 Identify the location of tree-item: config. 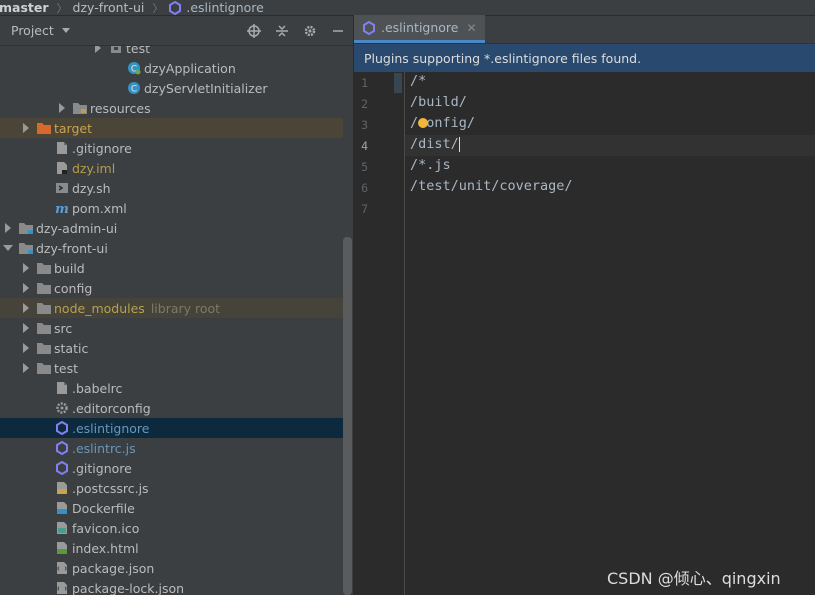
(171, 288).